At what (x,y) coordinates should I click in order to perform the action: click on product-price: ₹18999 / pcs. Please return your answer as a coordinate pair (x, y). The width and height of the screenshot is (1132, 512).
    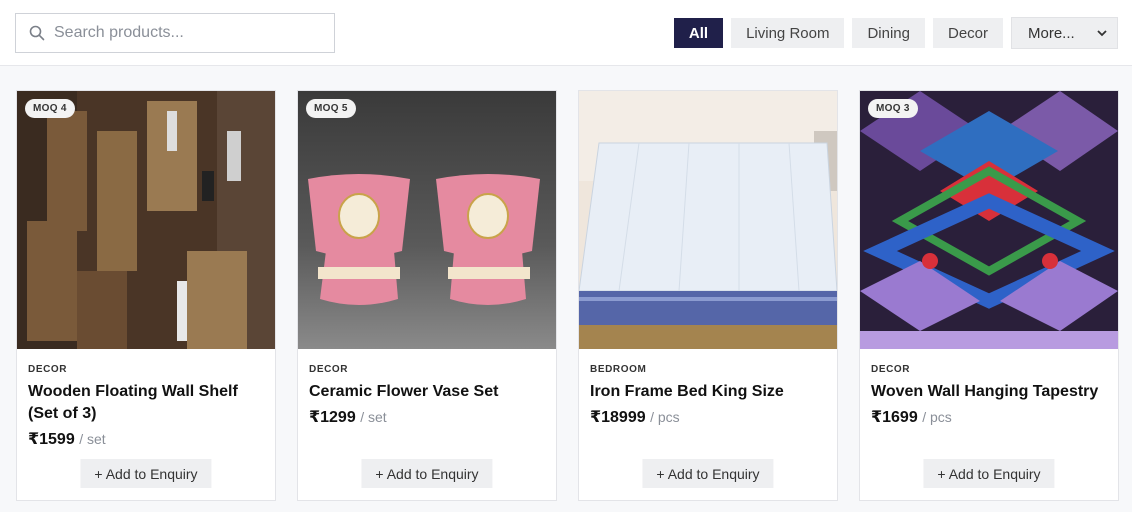
    Looking at the image, I should click on (708, 417).